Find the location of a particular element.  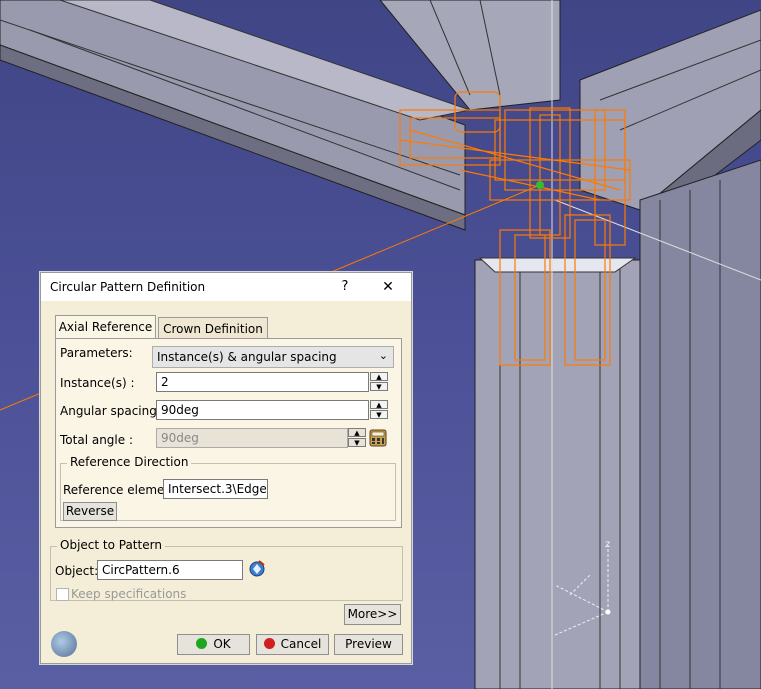

tab-crown-definition: Crown Definition is located at coordinates (213, 328).